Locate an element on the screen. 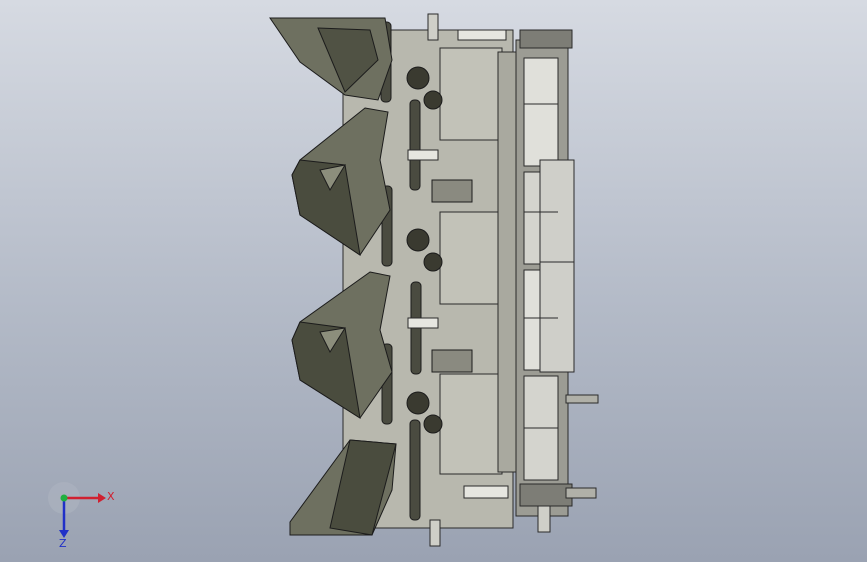  x-axis-label: X is located at coordinates (111, 496).